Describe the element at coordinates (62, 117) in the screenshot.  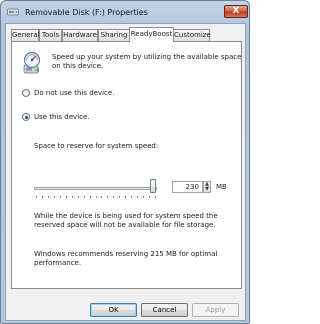
I see `use-device-label: Use this device.` at that location.